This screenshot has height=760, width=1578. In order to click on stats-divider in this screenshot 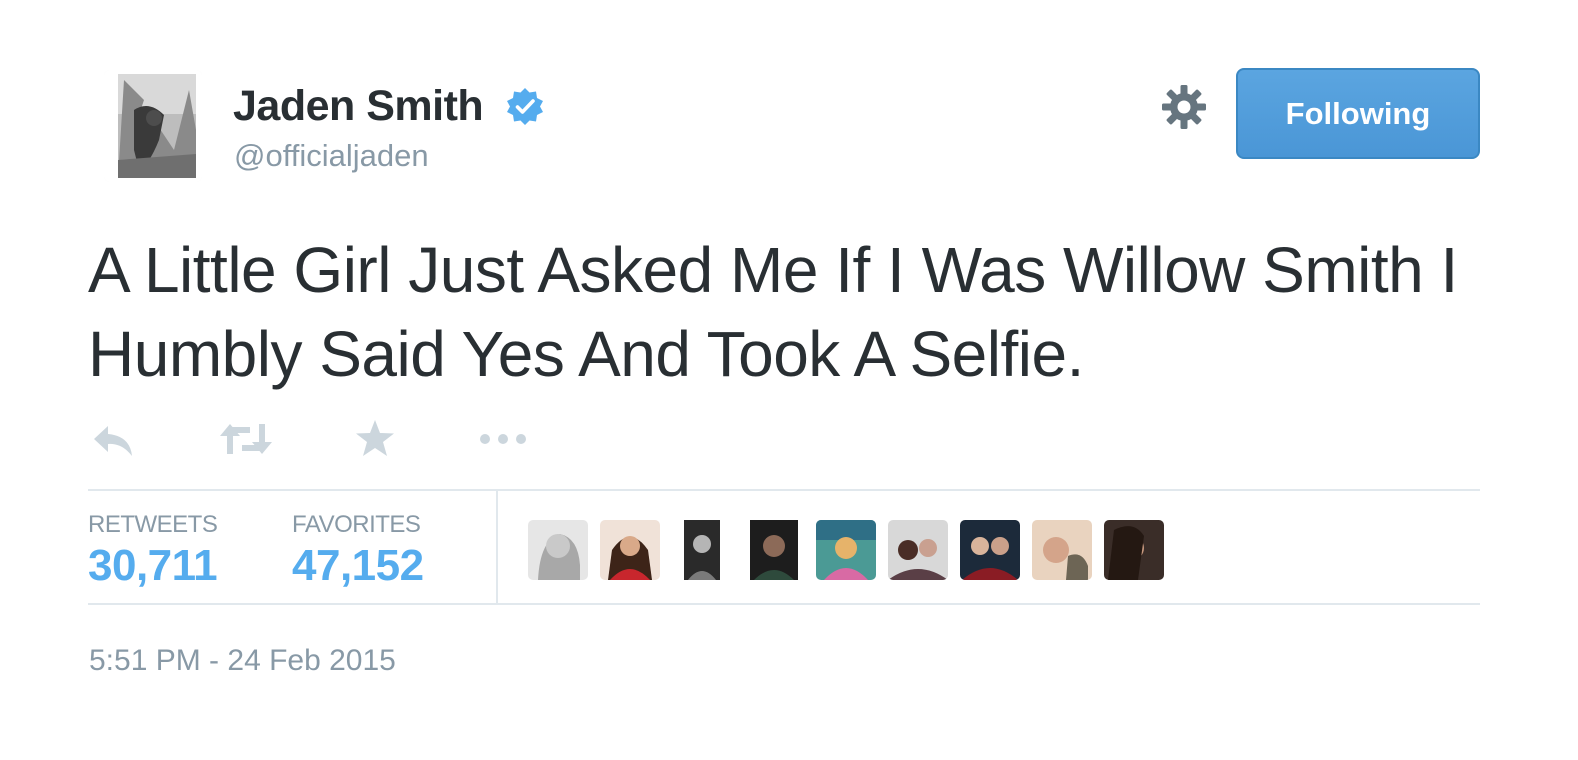, I will do `click(497, 548)`.